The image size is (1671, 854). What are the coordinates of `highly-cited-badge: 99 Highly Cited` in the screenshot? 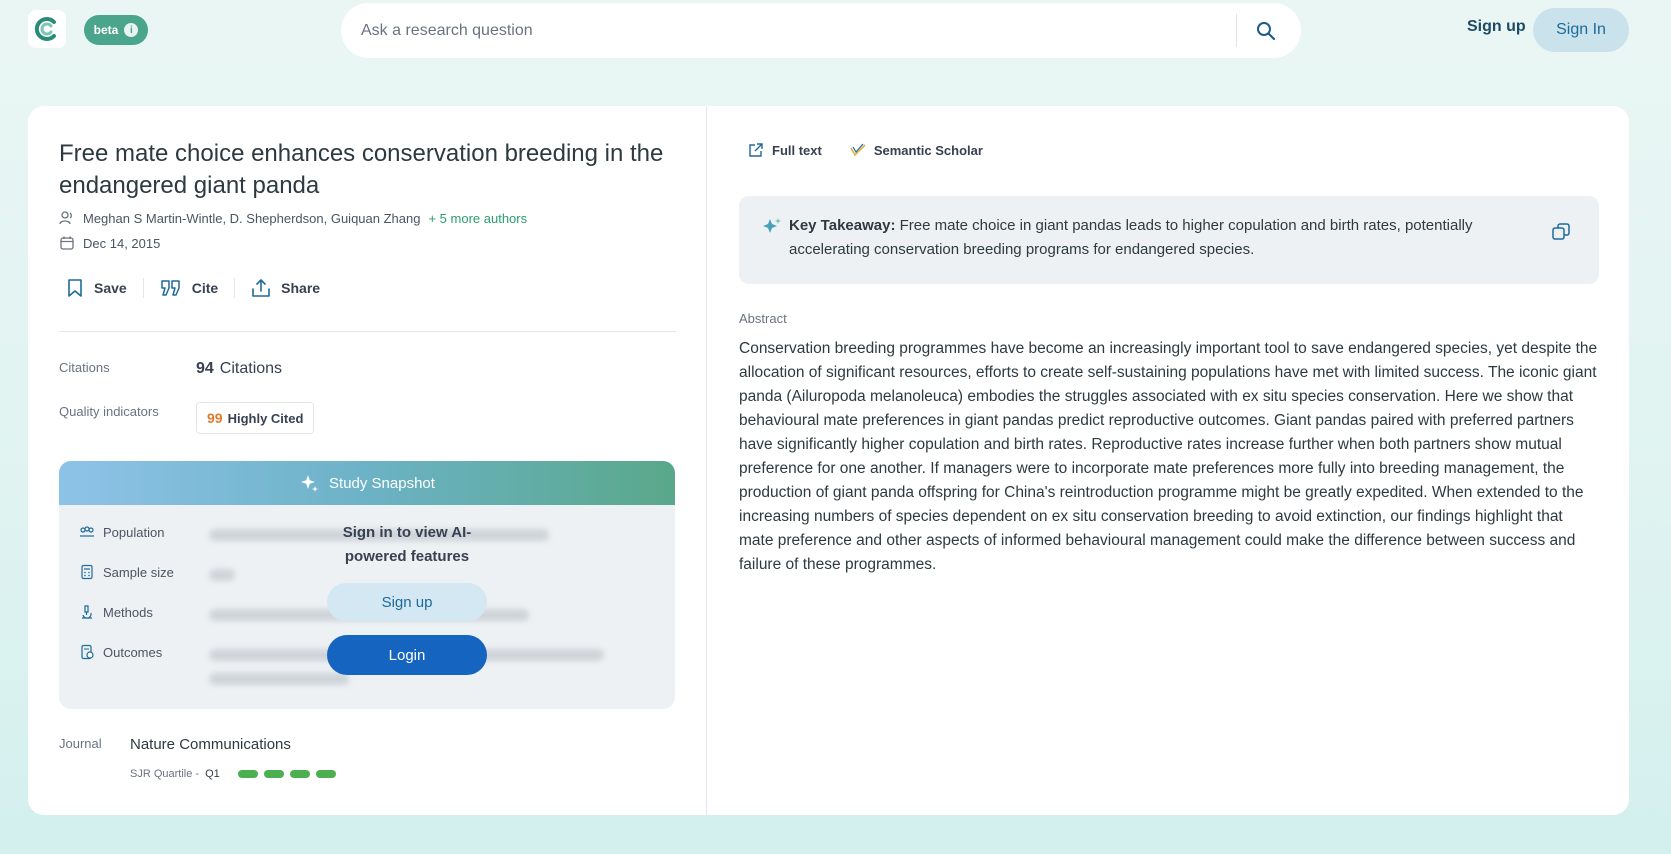 It's located at (255, 418).